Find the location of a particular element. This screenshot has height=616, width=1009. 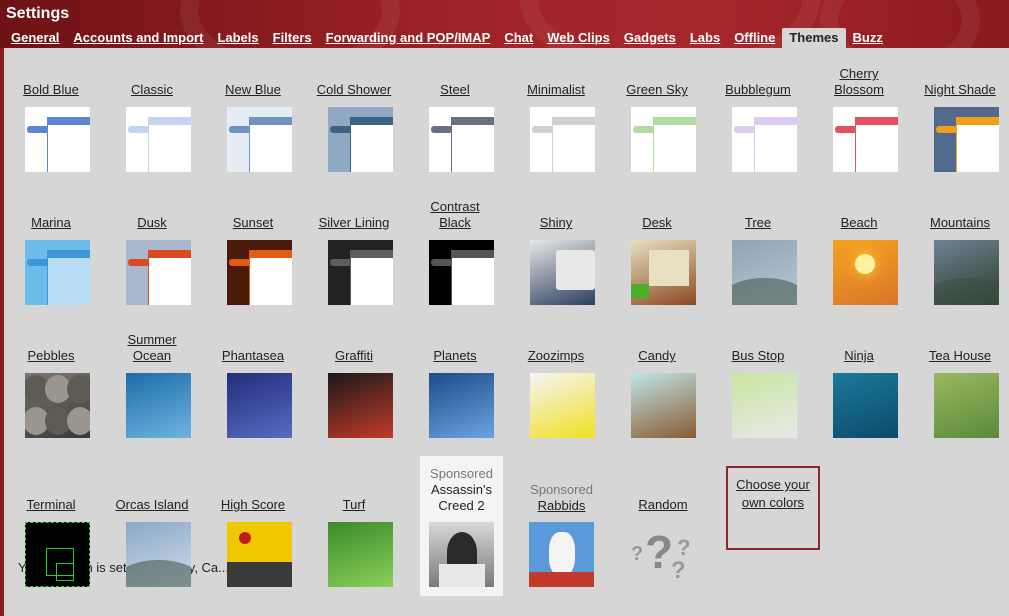

theme-name: Contrast Black is located at coordinates (455, 215).